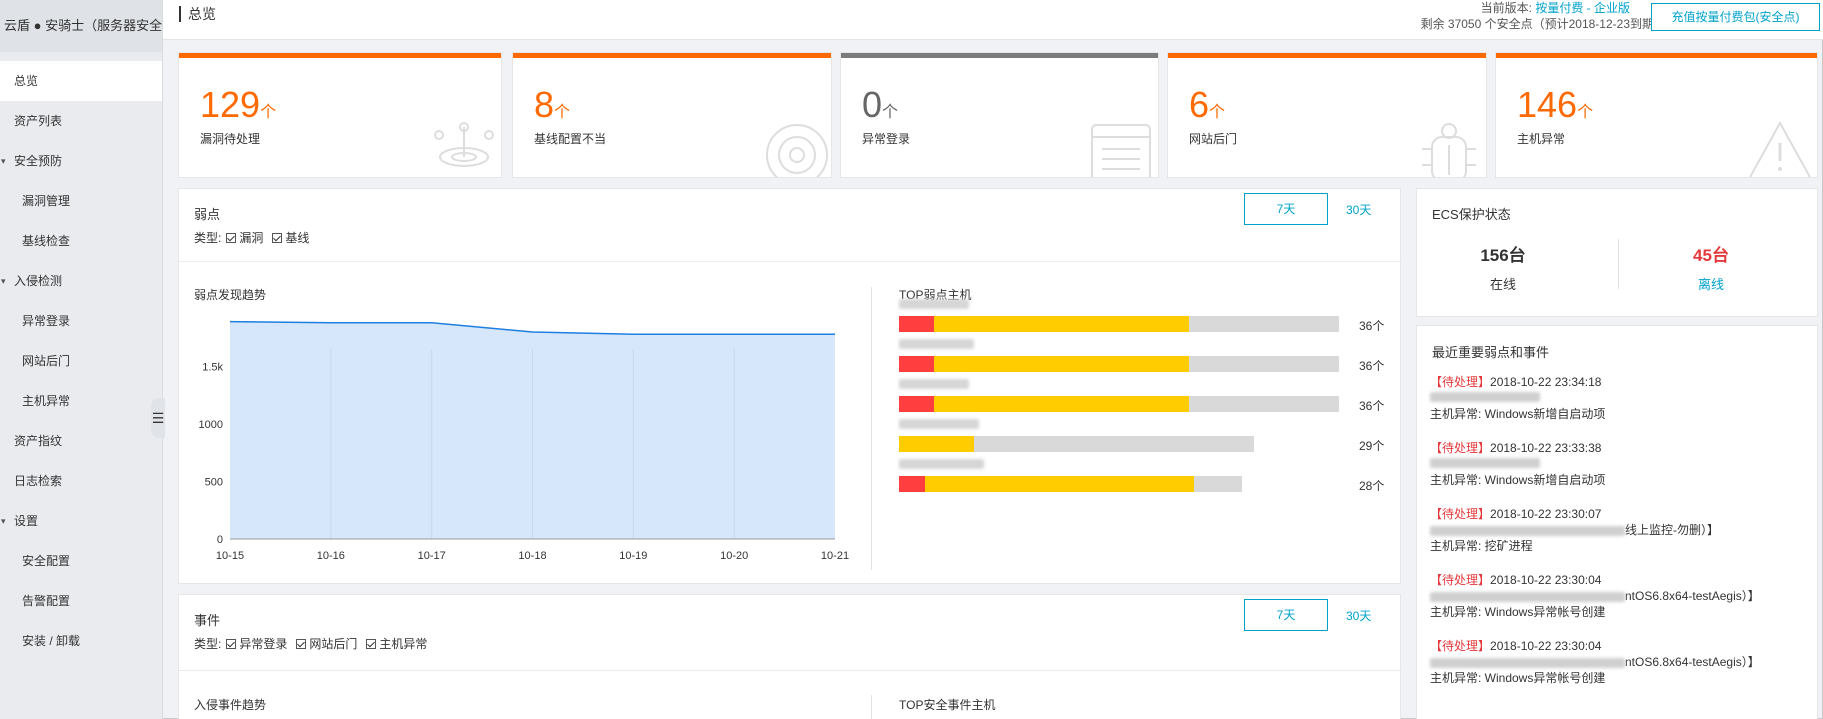 The height and width of the screenshot is (719, 1823). I want to click on sidebar-item-2: ▾ 安全预防, so click(81, 161).